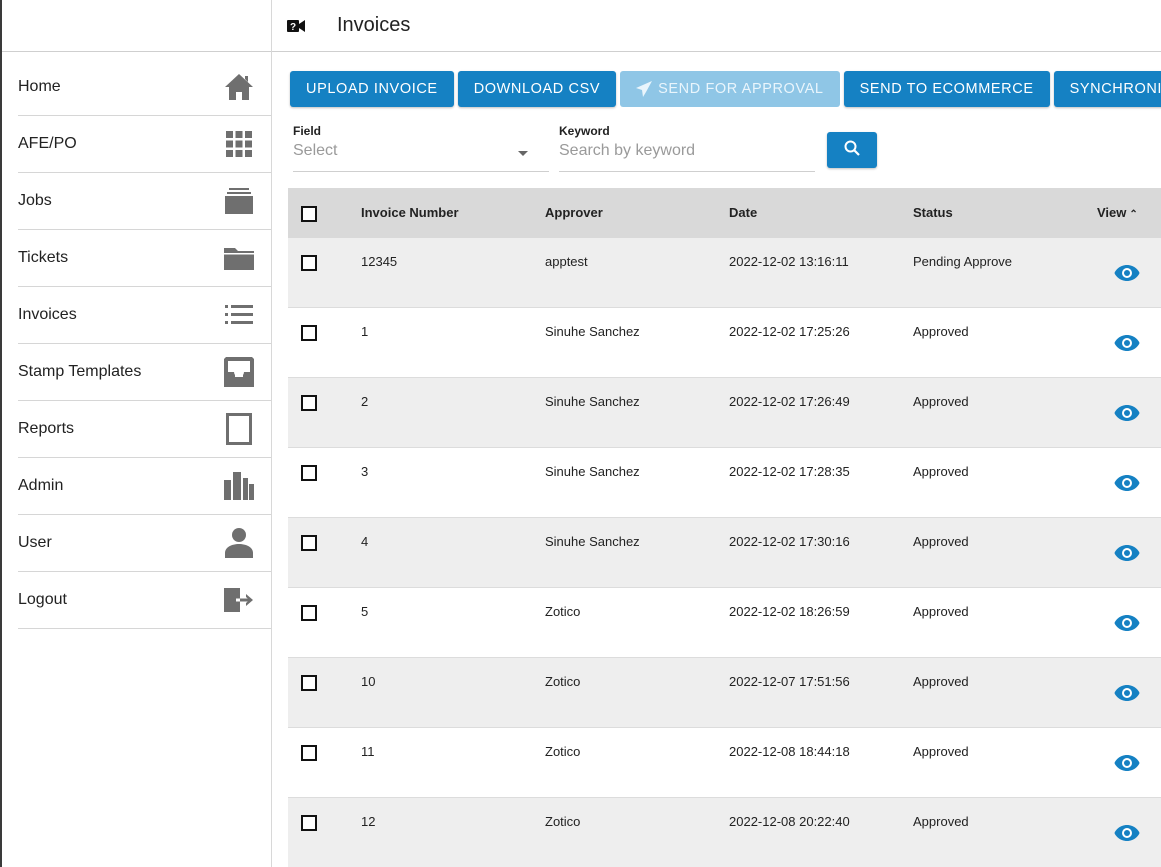 This screenshot has height=867, width=1161. I want to click on select-all-checkbox, so click(309, 214).